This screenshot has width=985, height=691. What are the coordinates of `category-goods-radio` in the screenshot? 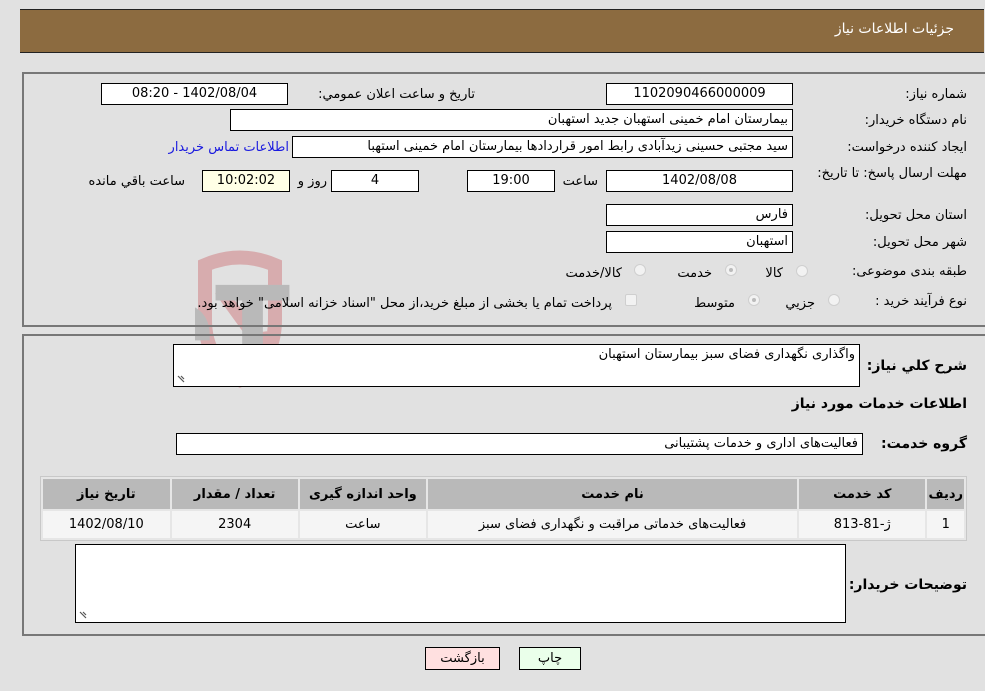 It's located at (802, 271).